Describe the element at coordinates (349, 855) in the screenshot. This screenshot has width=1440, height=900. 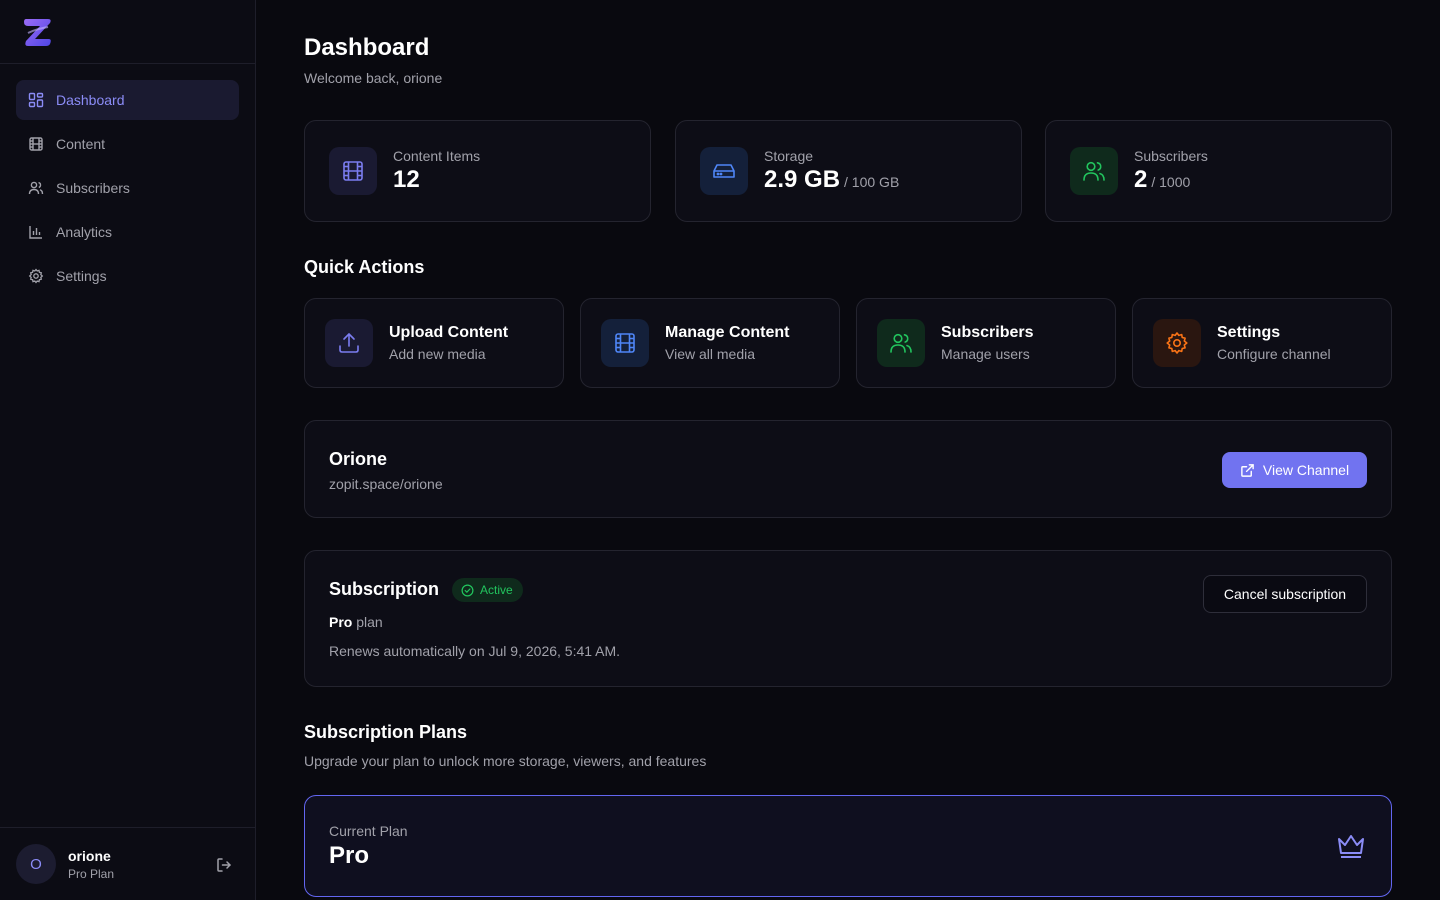
I see `current-plan-name: Pro` at that location.